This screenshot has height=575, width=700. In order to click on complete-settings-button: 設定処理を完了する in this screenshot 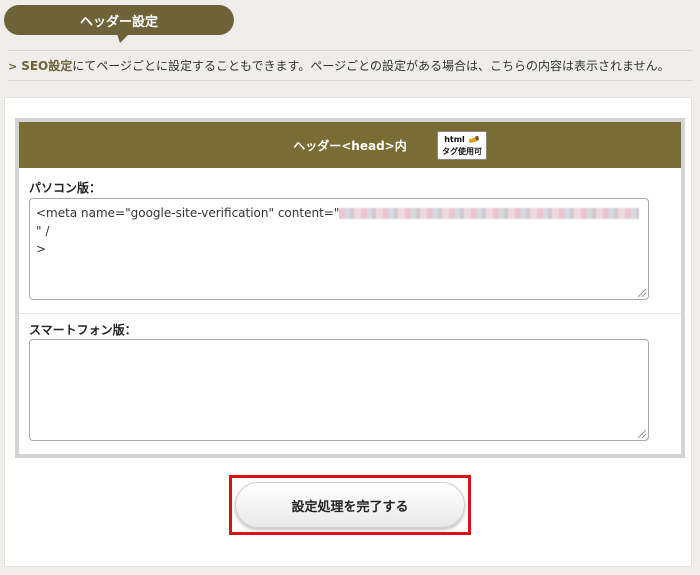, I will do `click(350, 505)`.